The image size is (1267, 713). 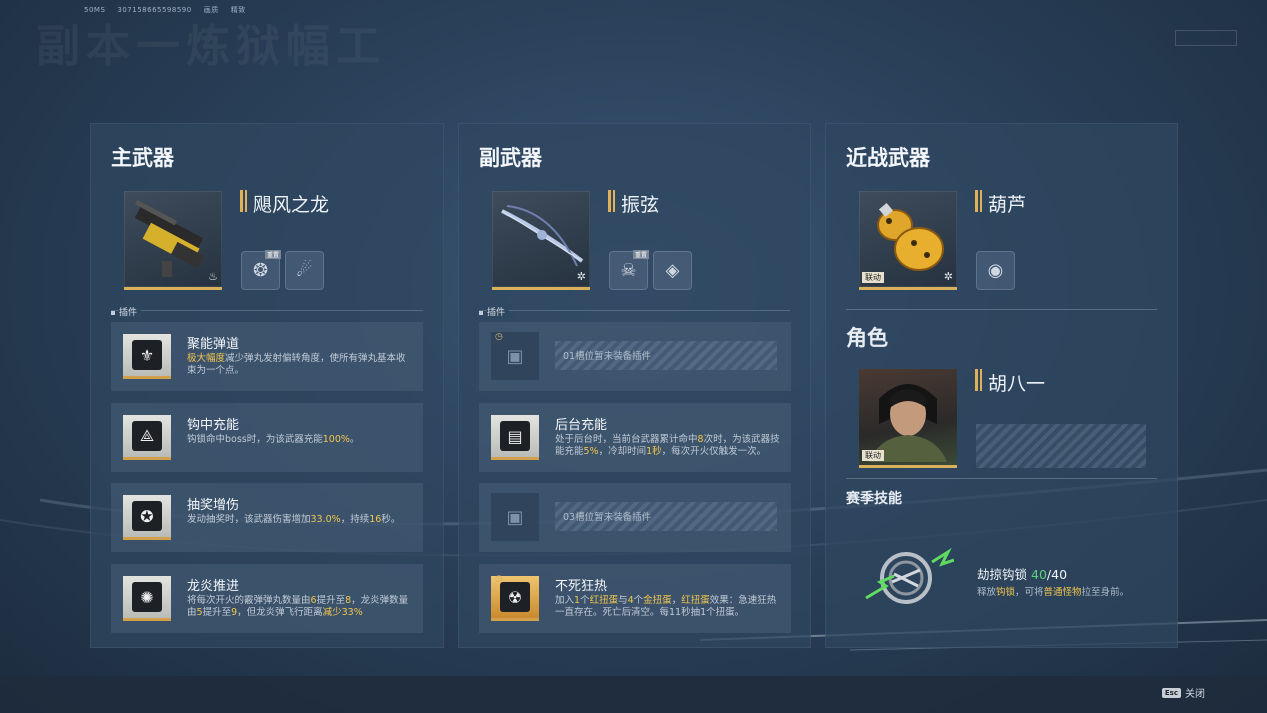 What do you see at coordinates (995, 270) in the screenshot?
I see `grenade-icon: ◉` at bounding box center [995, 270].